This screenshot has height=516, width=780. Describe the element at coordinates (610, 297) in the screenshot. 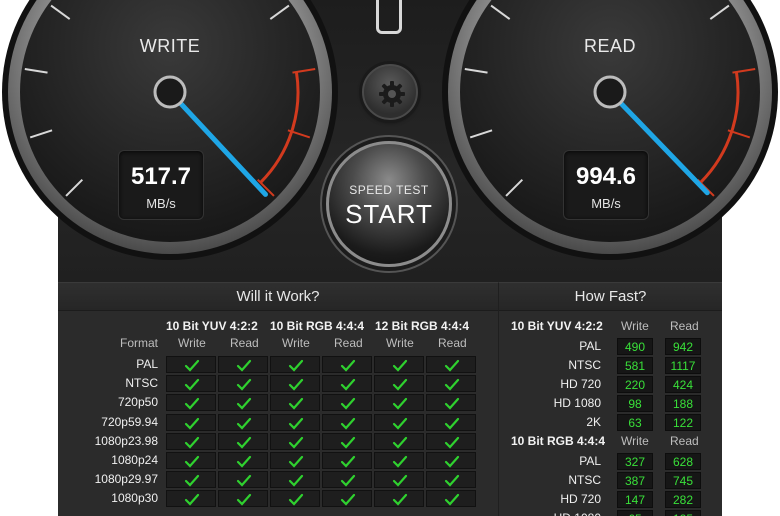

I see `how-fast-title: How Fast?` at that location.